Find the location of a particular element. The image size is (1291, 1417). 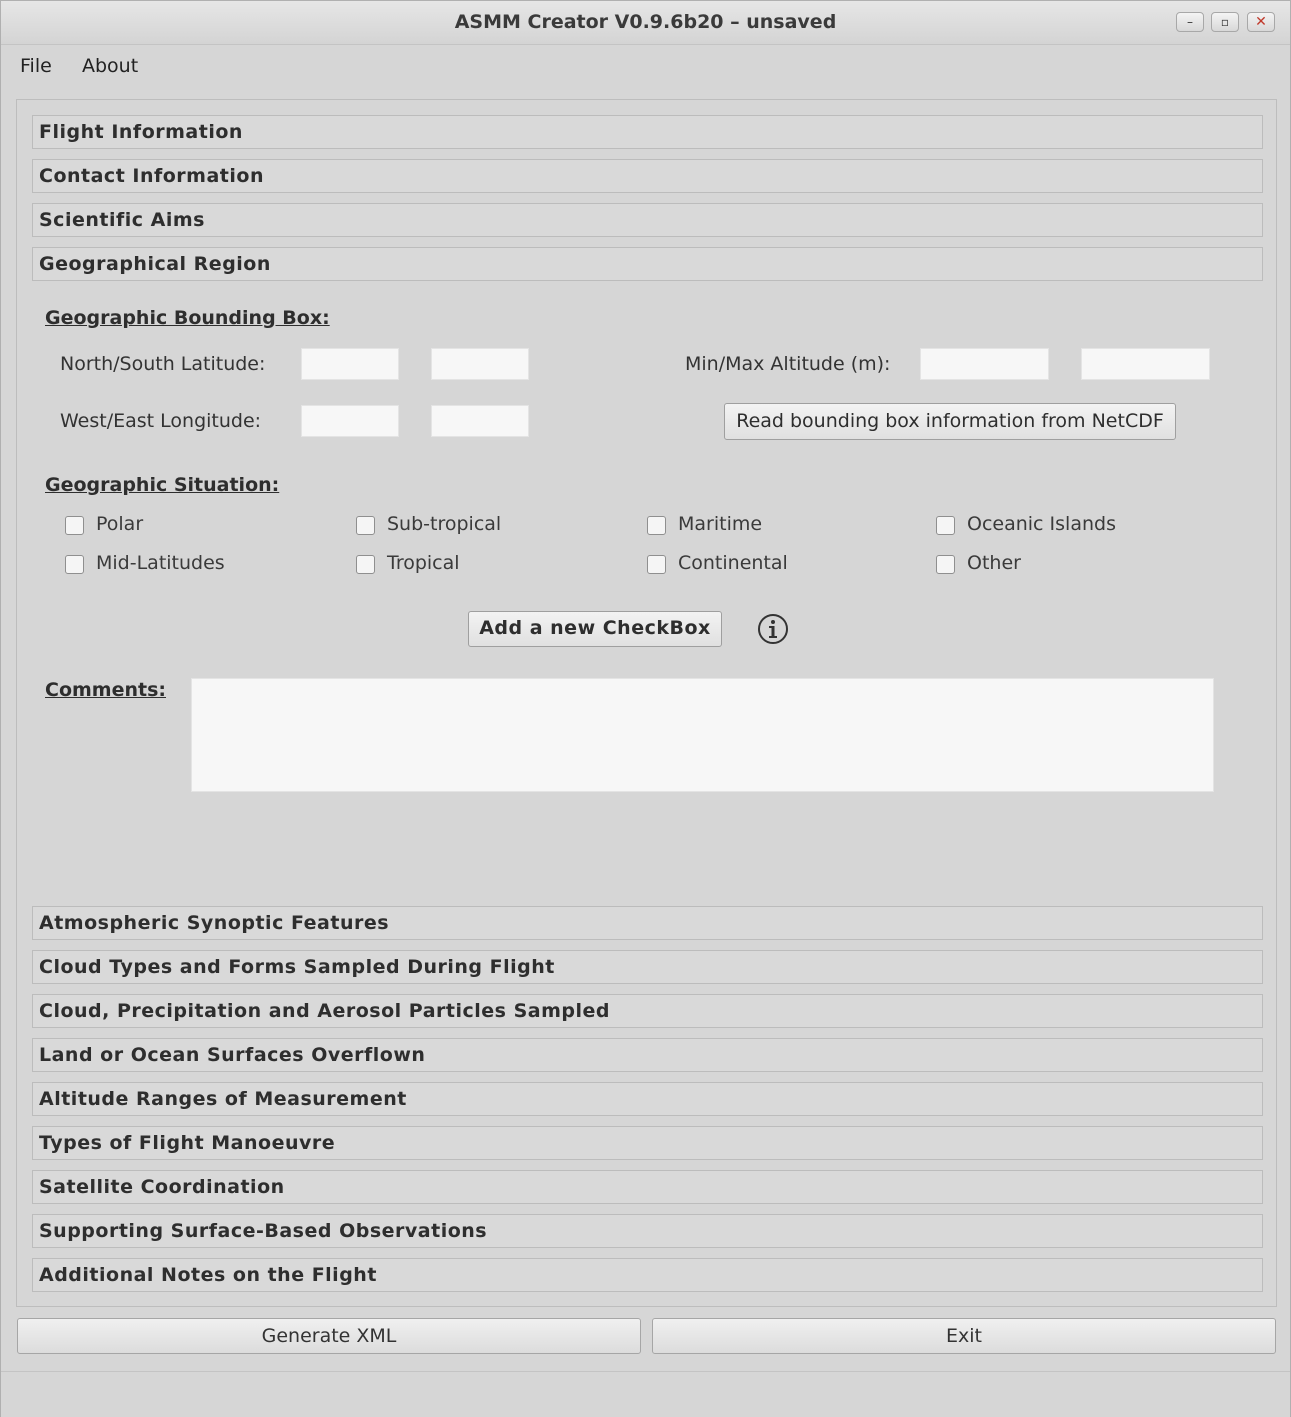

title-bar: ASMM Creator V0.9.6b20 – unsaved – ▫ ✕ is located at coordinates (645, 23).